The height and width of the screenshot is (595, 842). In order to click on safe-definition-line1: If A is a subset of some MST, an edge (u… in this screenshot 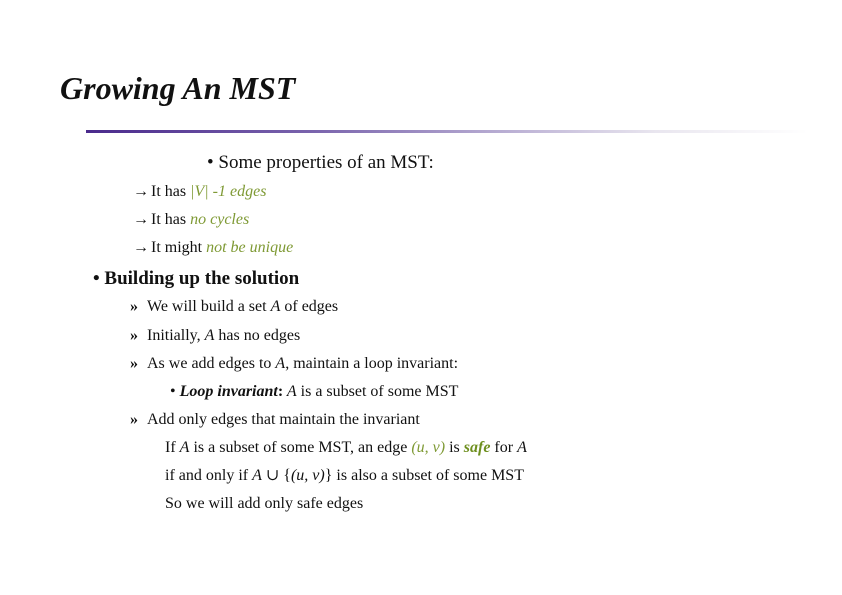, I will do `click(346, 447)`.